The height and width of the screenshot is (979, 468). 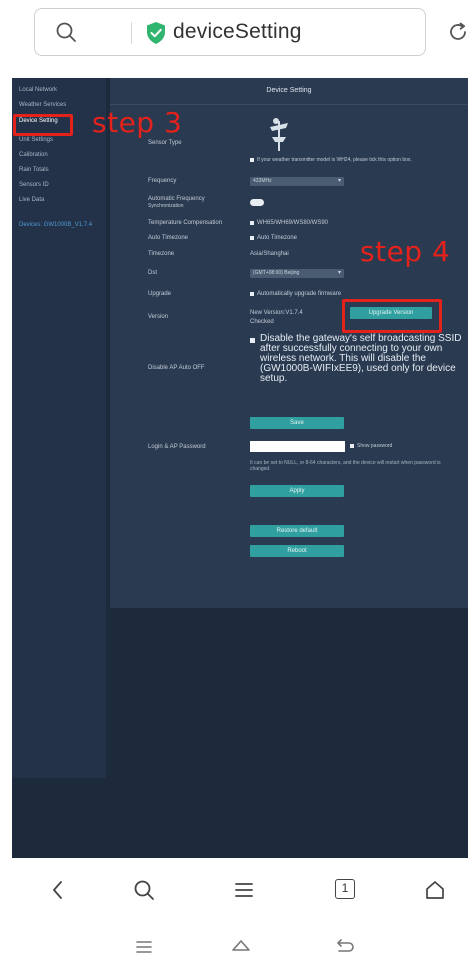 I want to click on frequency-value: 433MHz, so click(x=262, y=181).